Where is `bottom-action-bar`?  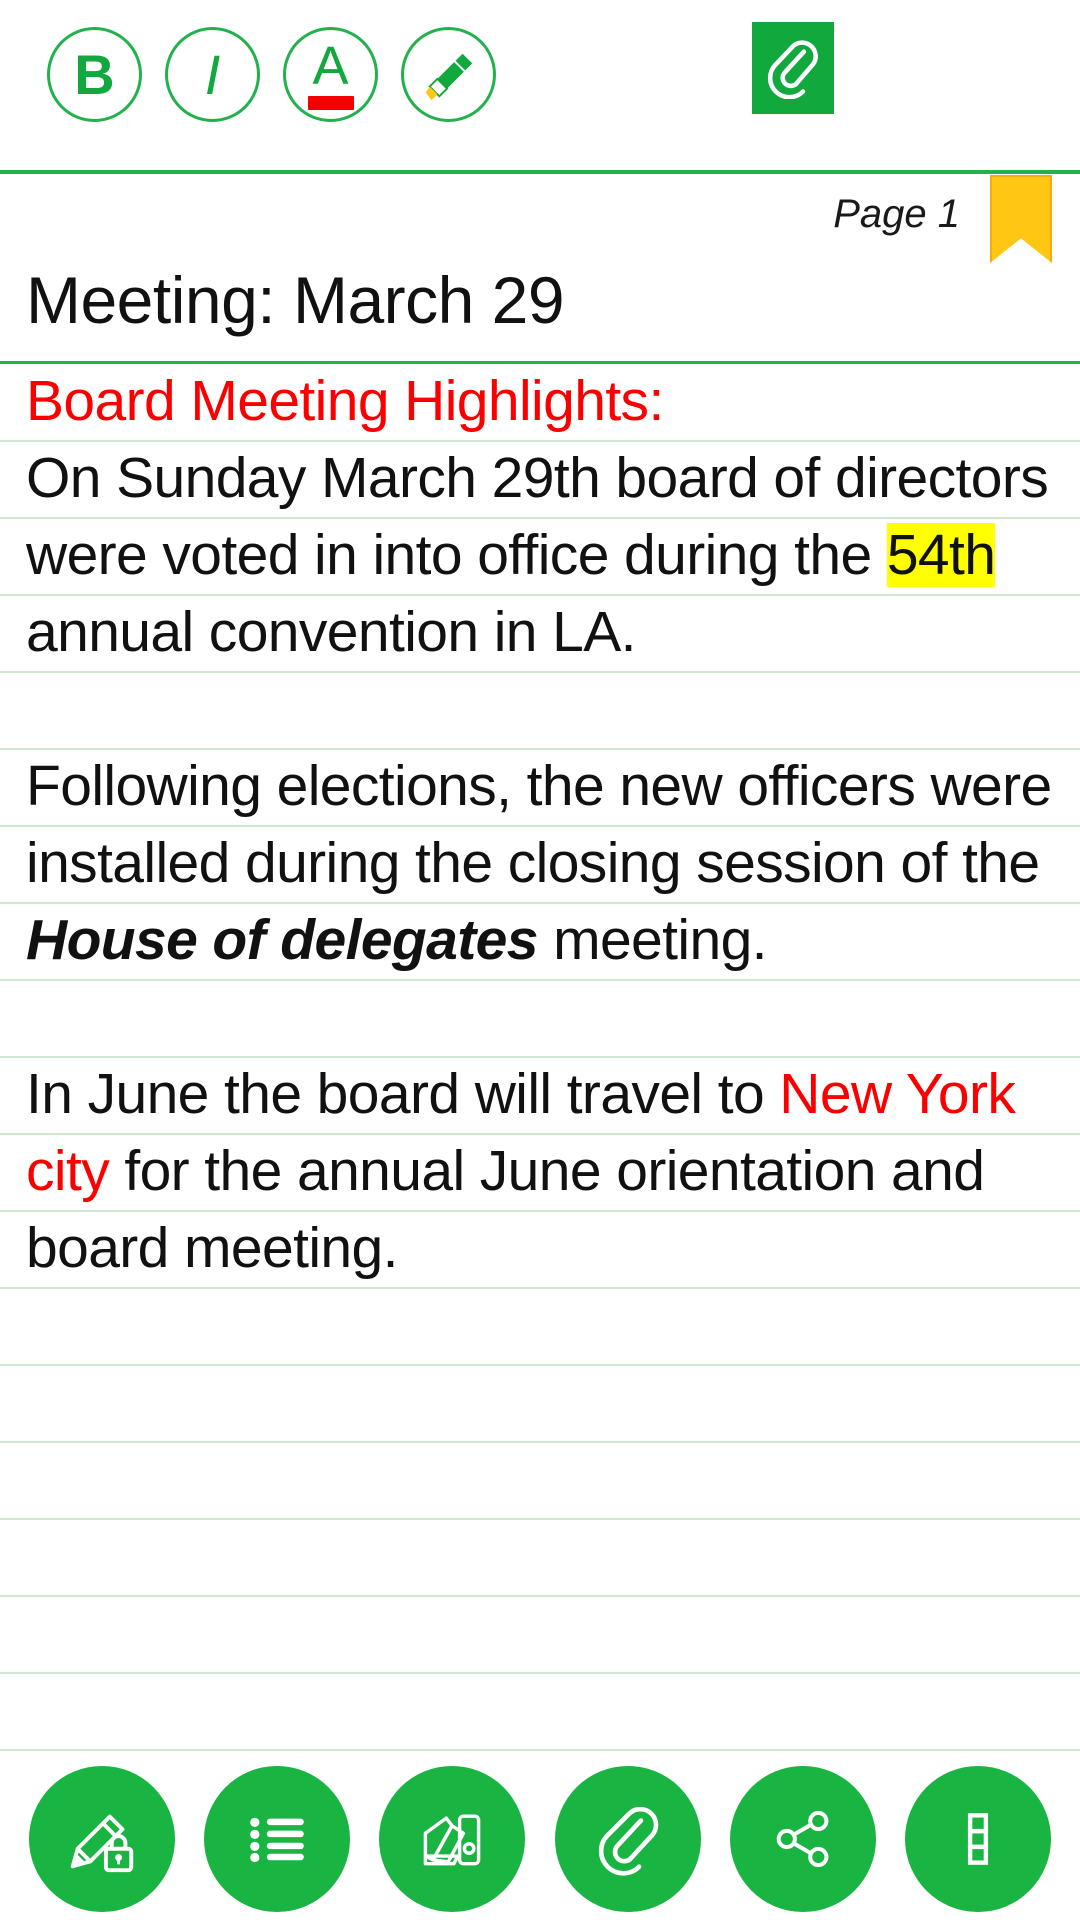
bottom-action-bar is located at coordinates (540, 1838).